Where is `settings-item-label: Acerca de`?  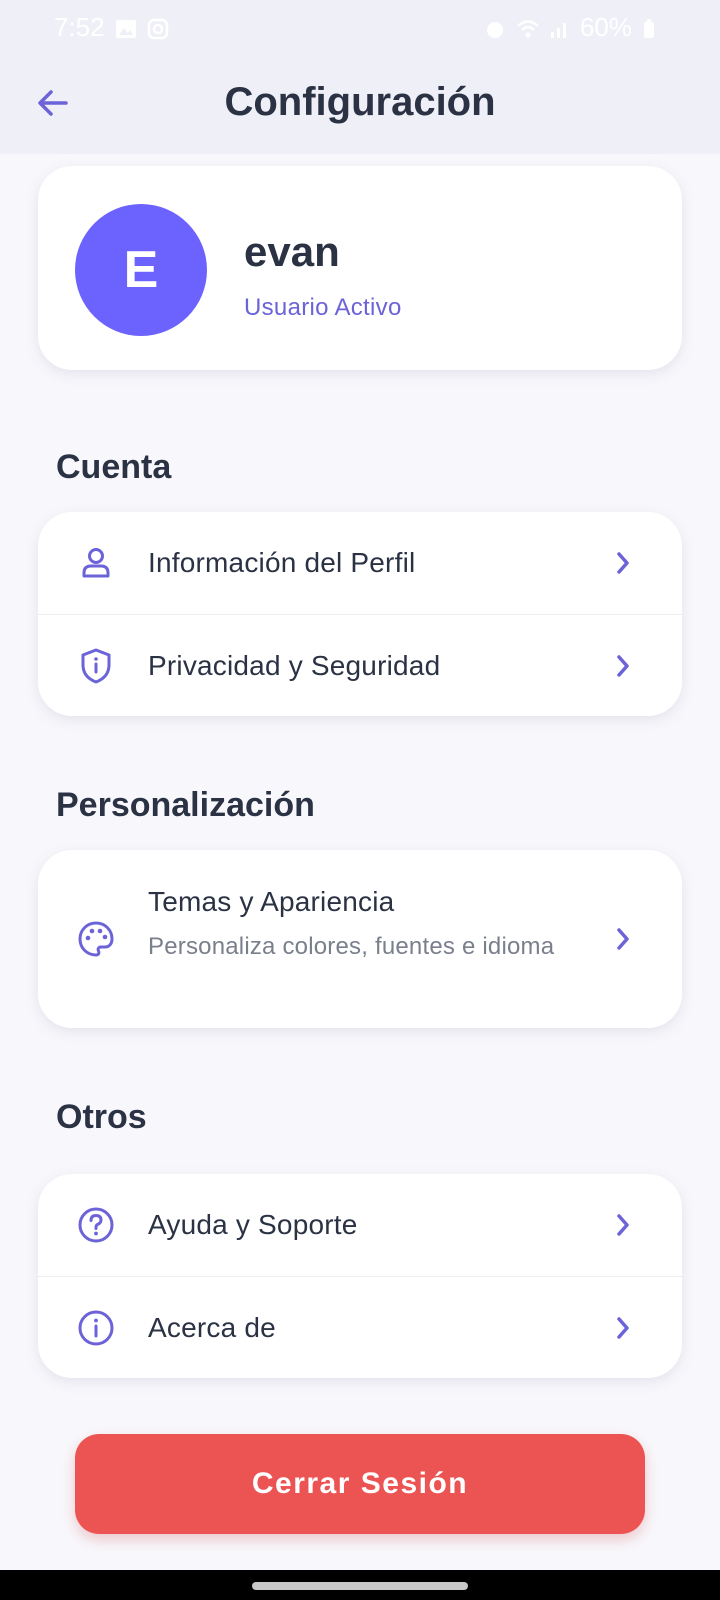
settings-item-label: Acerca de is located at coordinates (212, 1327).